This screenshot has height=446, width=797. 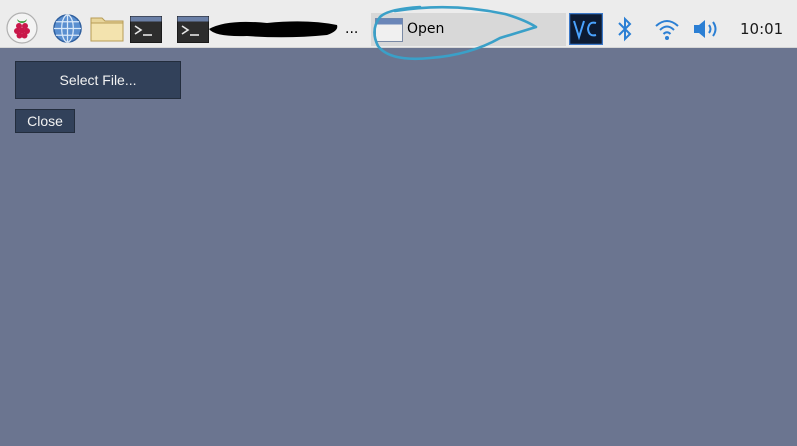 What do you see at coordinates (22, 28) in the screenshot?
I see `raspberry-menu-icon` at bounding box center [22, 28].